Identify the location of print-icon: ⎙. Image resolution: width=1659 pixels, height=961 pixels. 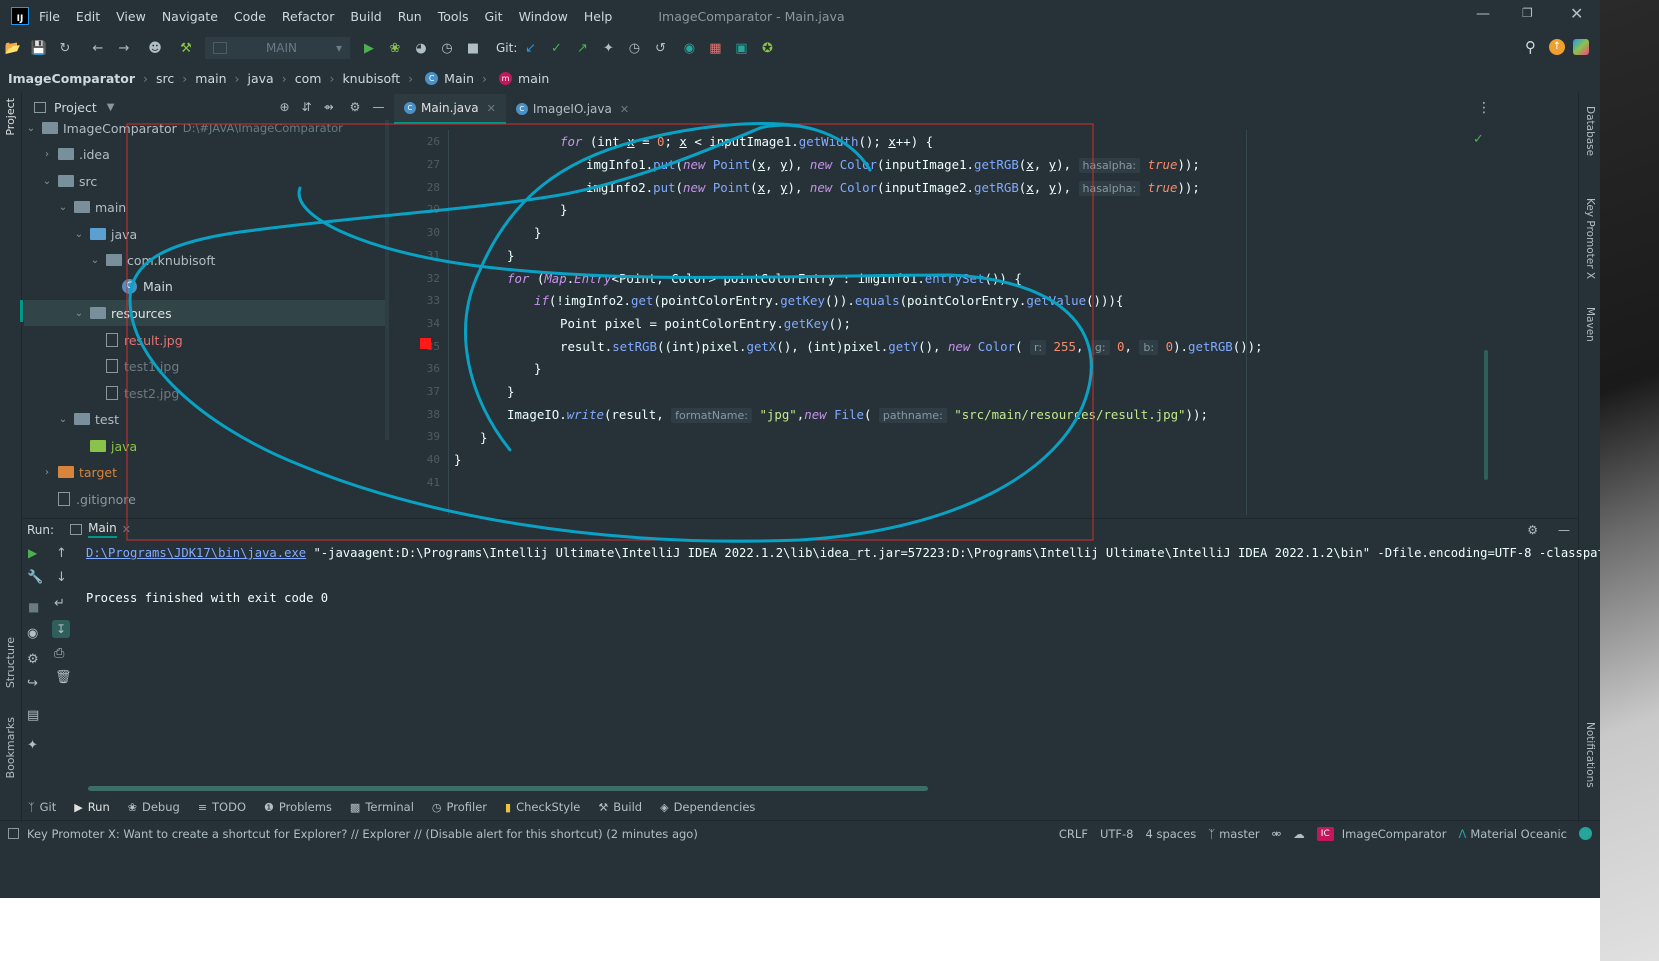
(59, 653).